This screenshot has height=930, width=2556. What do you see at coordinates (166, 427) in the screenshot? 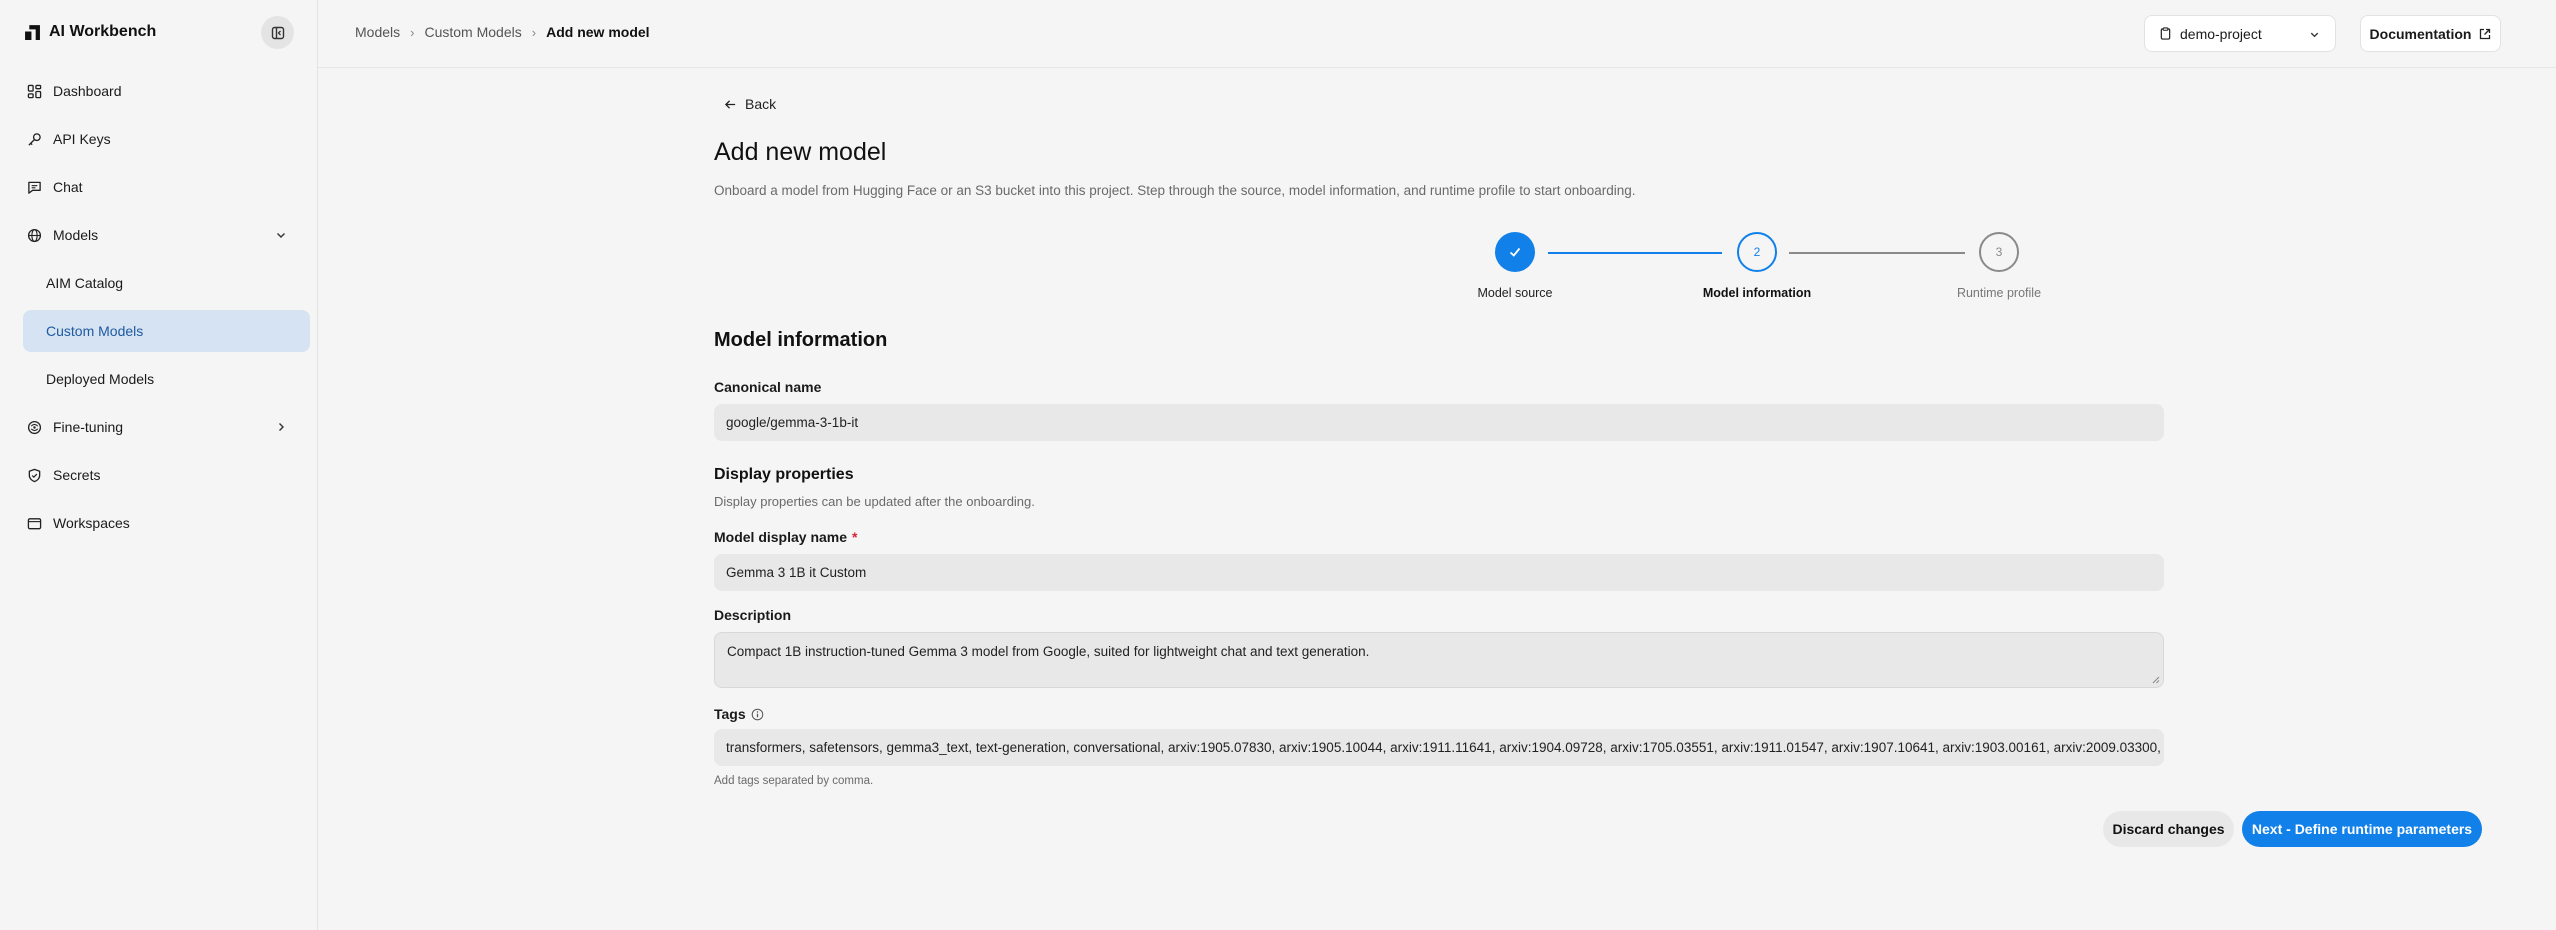
I see `sidebar-item-fine-tuning: Fine-tuning` at bounding box center [166, 427].